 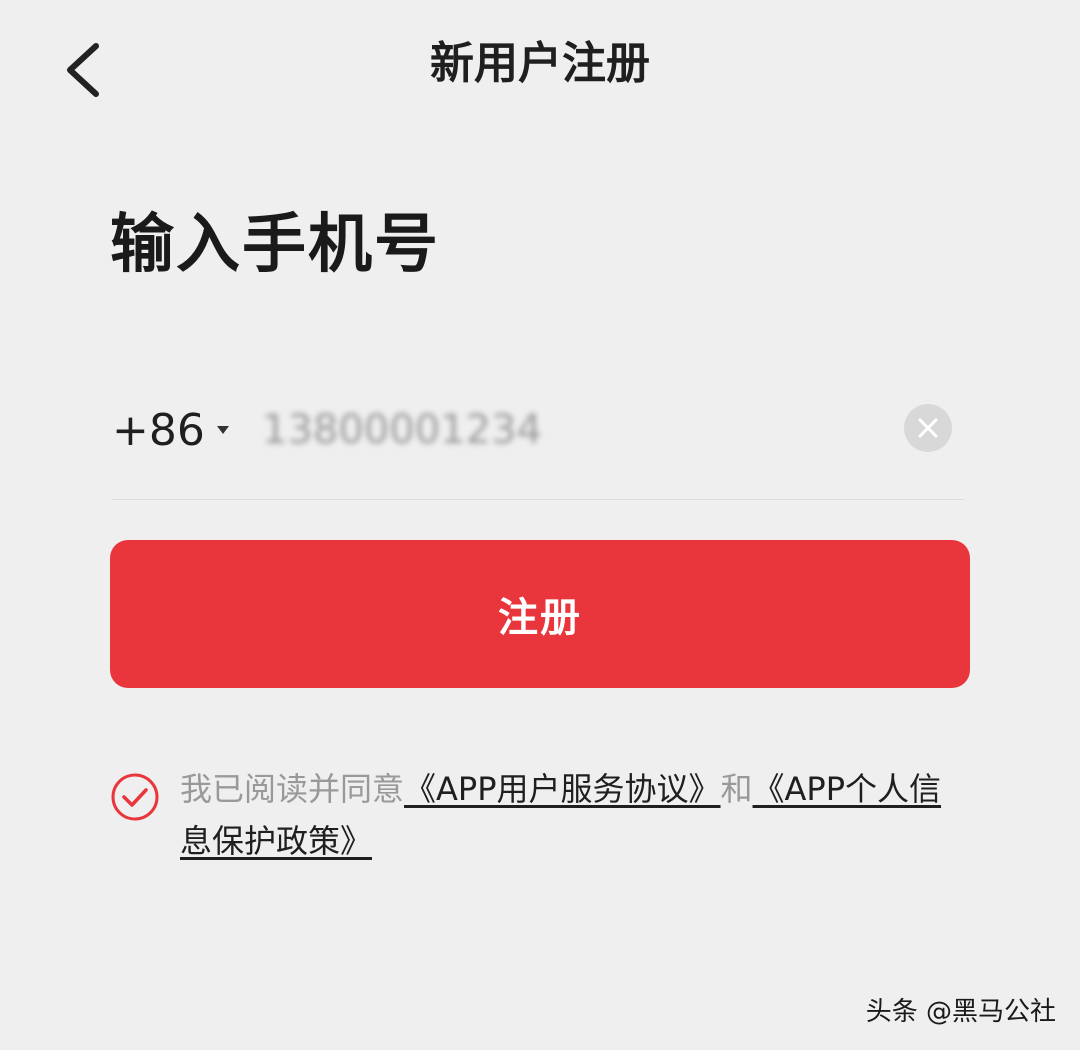 I want to click on agreement-conjunction: 和, so click(x=736, y=789).